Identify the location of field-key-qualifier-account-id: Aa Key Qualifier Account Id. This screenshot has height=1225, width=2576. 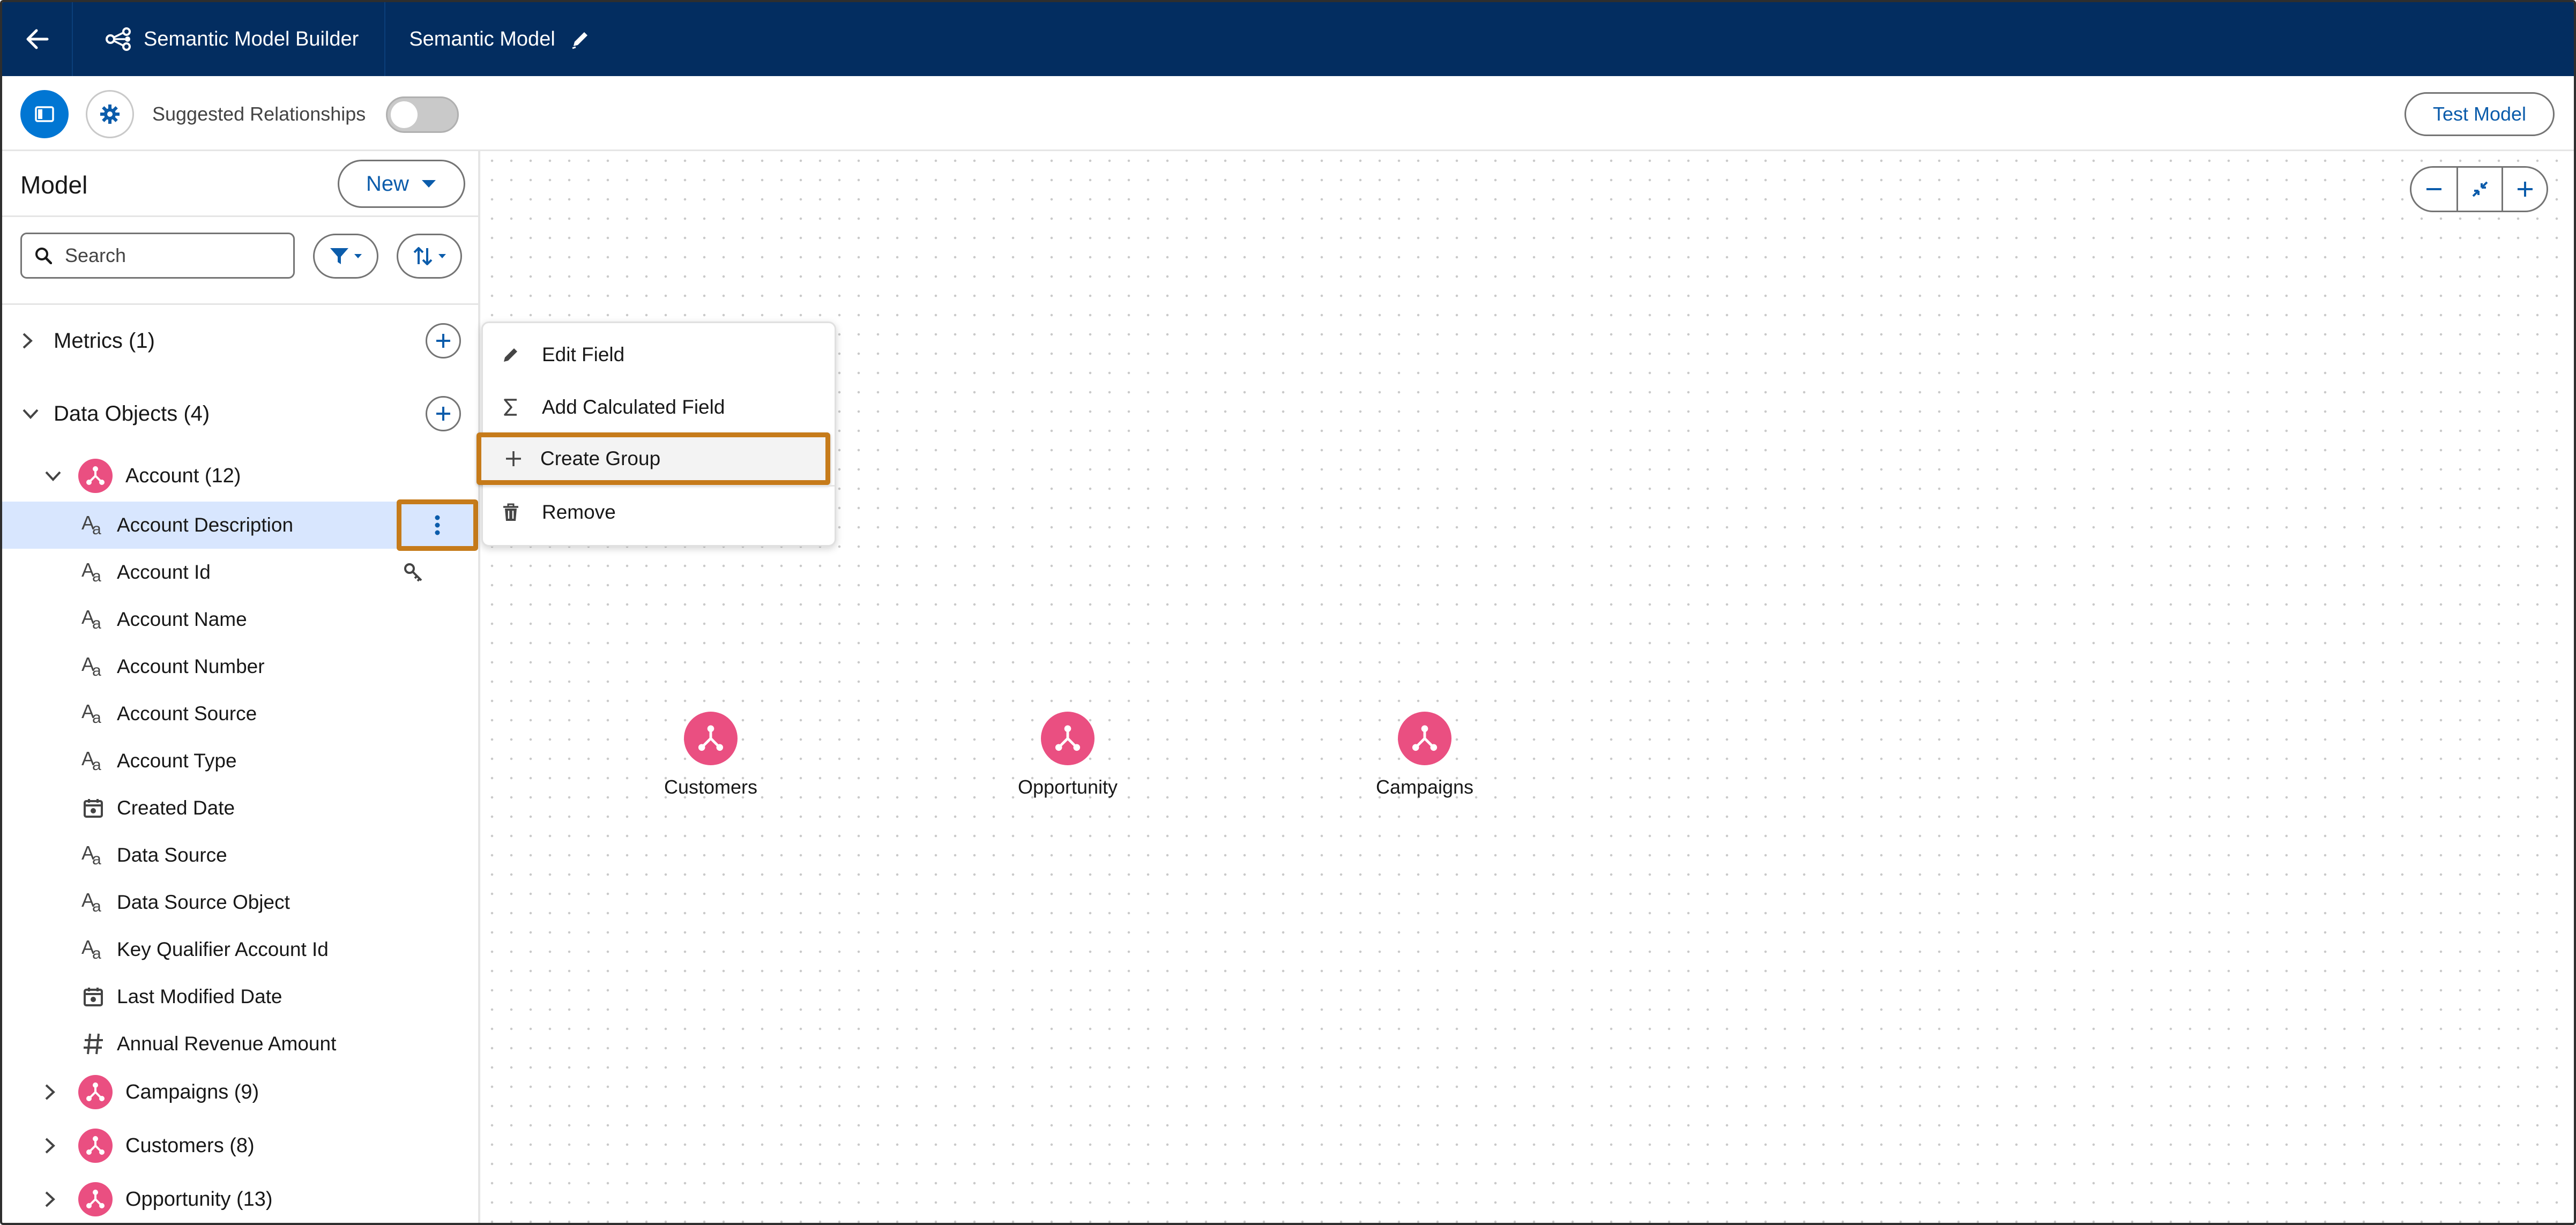
(240, 949).